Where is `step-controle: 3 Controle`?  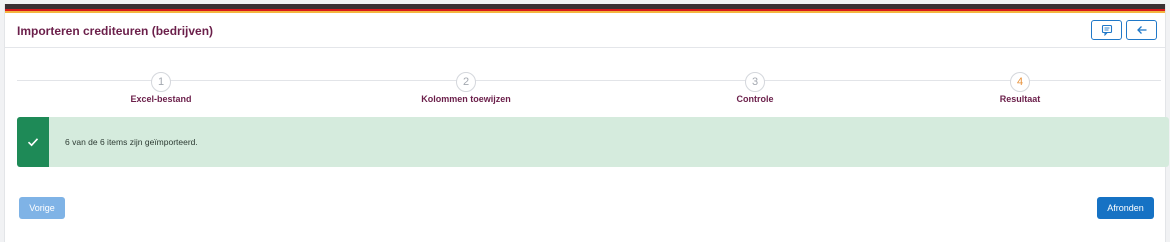
step-controle: 3 Controle is located at coordinates (755, 88).